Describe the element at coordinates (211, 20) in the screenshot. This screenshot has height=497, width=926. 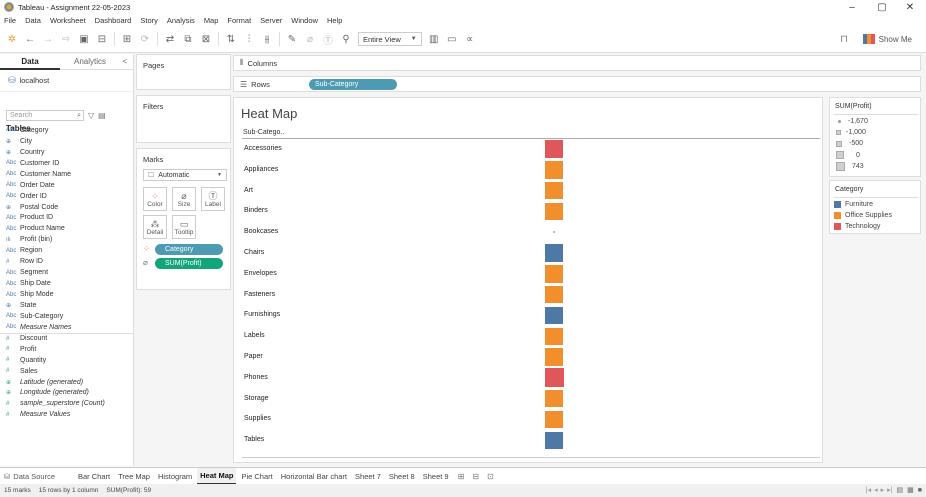
I see `menu-map: Map` at that location.